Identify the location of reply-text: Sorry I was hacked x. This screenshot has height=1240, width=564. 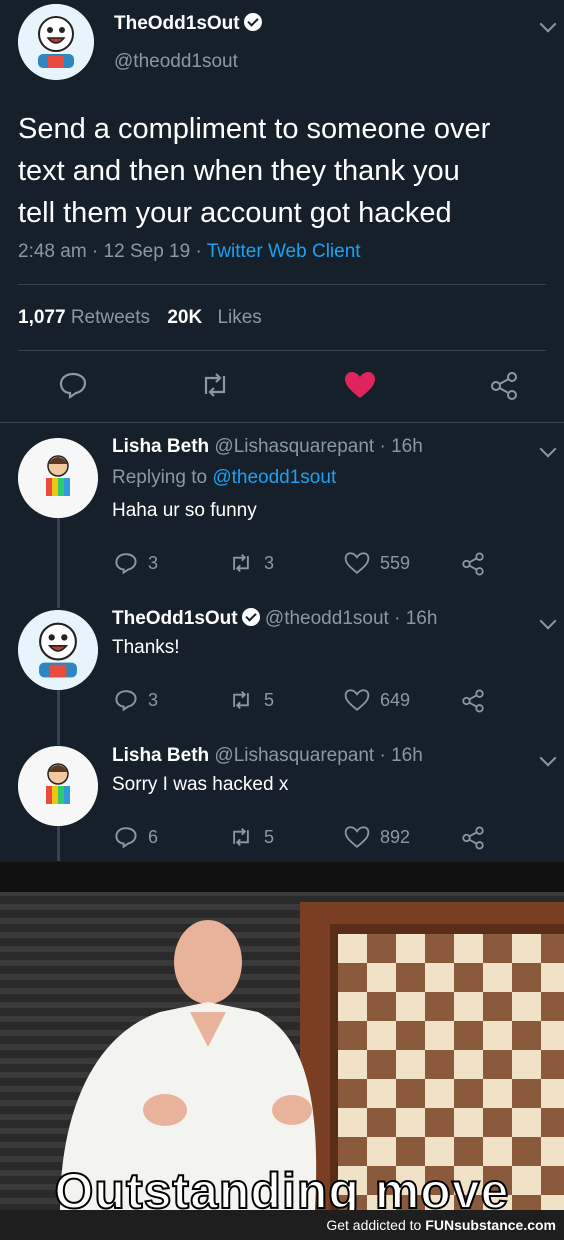
(200, 784).